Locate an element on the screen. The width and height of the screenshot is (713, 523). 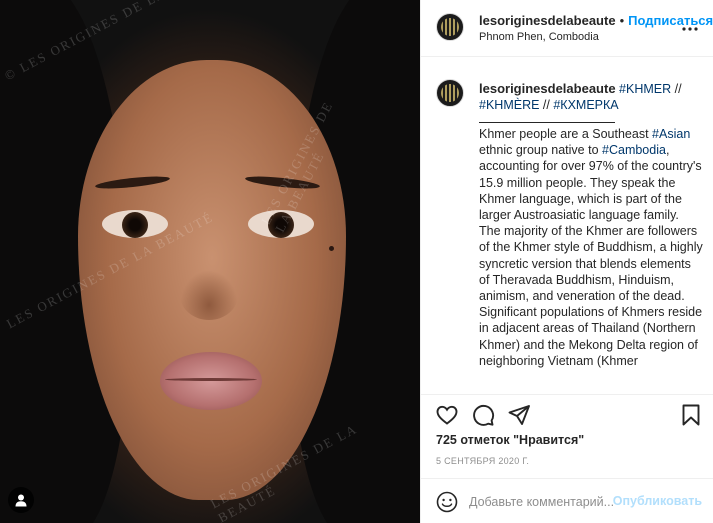
lip-line is located at coordinates (211, 379).